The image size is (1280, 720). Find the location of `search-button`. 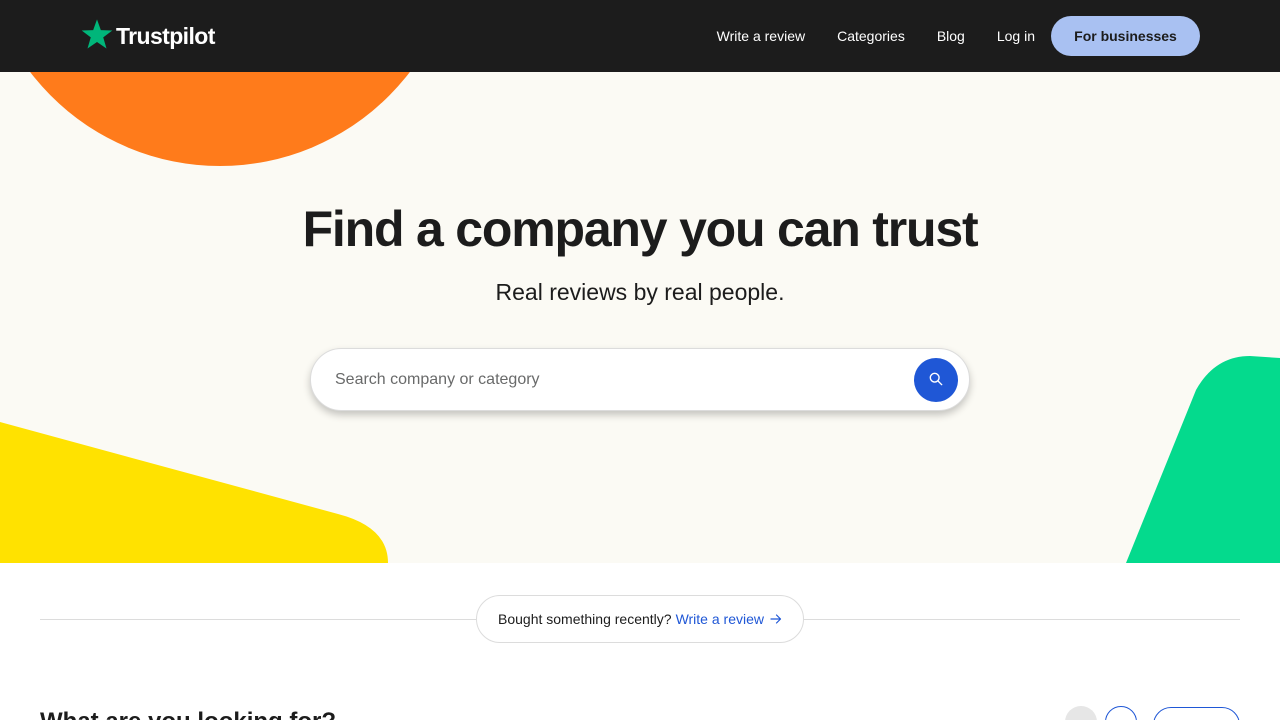

search-button is located at coordinates (936, 380).